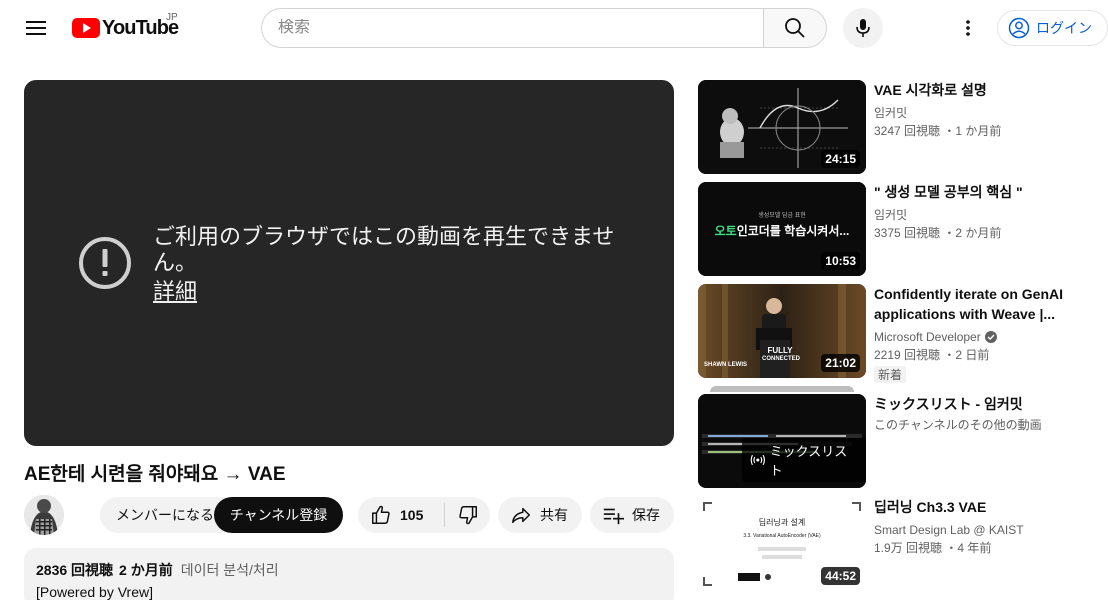 The width and height of the screenshot is (1109, 600). I want to click on channel-name-text: Microsoft Developer, so click(927, 337).